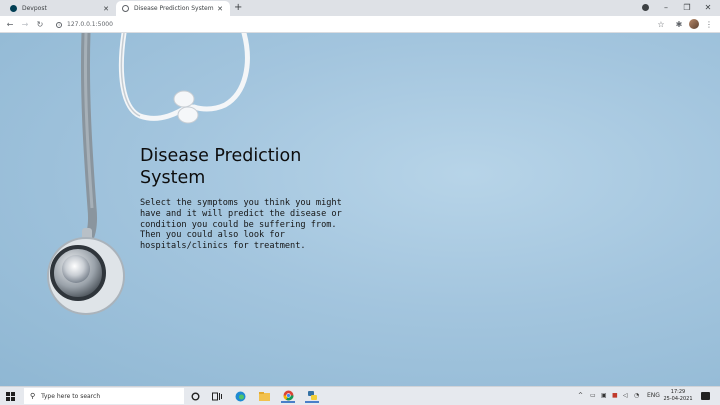 This screenshot has width=720, height=405. Describe the element at coordinates (221, 167) in the screenshot. I see `page-title: Disease Prediction System` at that location.